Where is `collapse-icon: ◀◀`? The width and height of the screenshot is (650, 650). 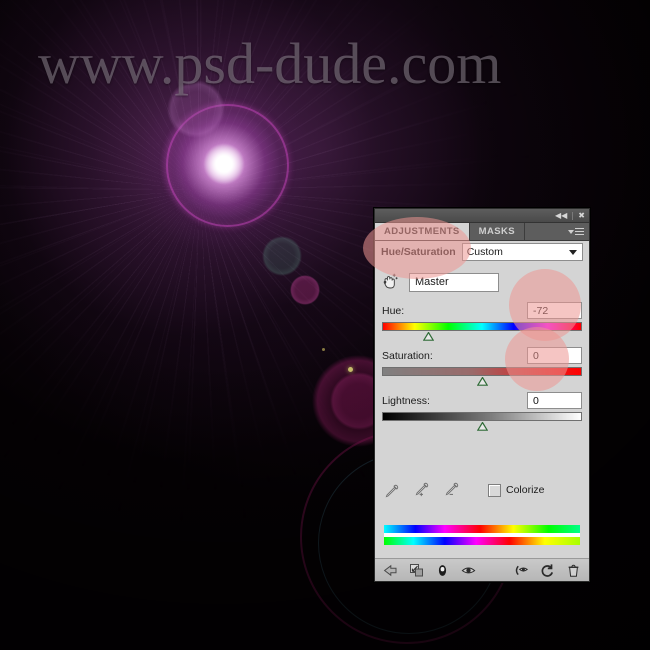
collapse-icon: ◀◀ is located at coordinates (561, 215).